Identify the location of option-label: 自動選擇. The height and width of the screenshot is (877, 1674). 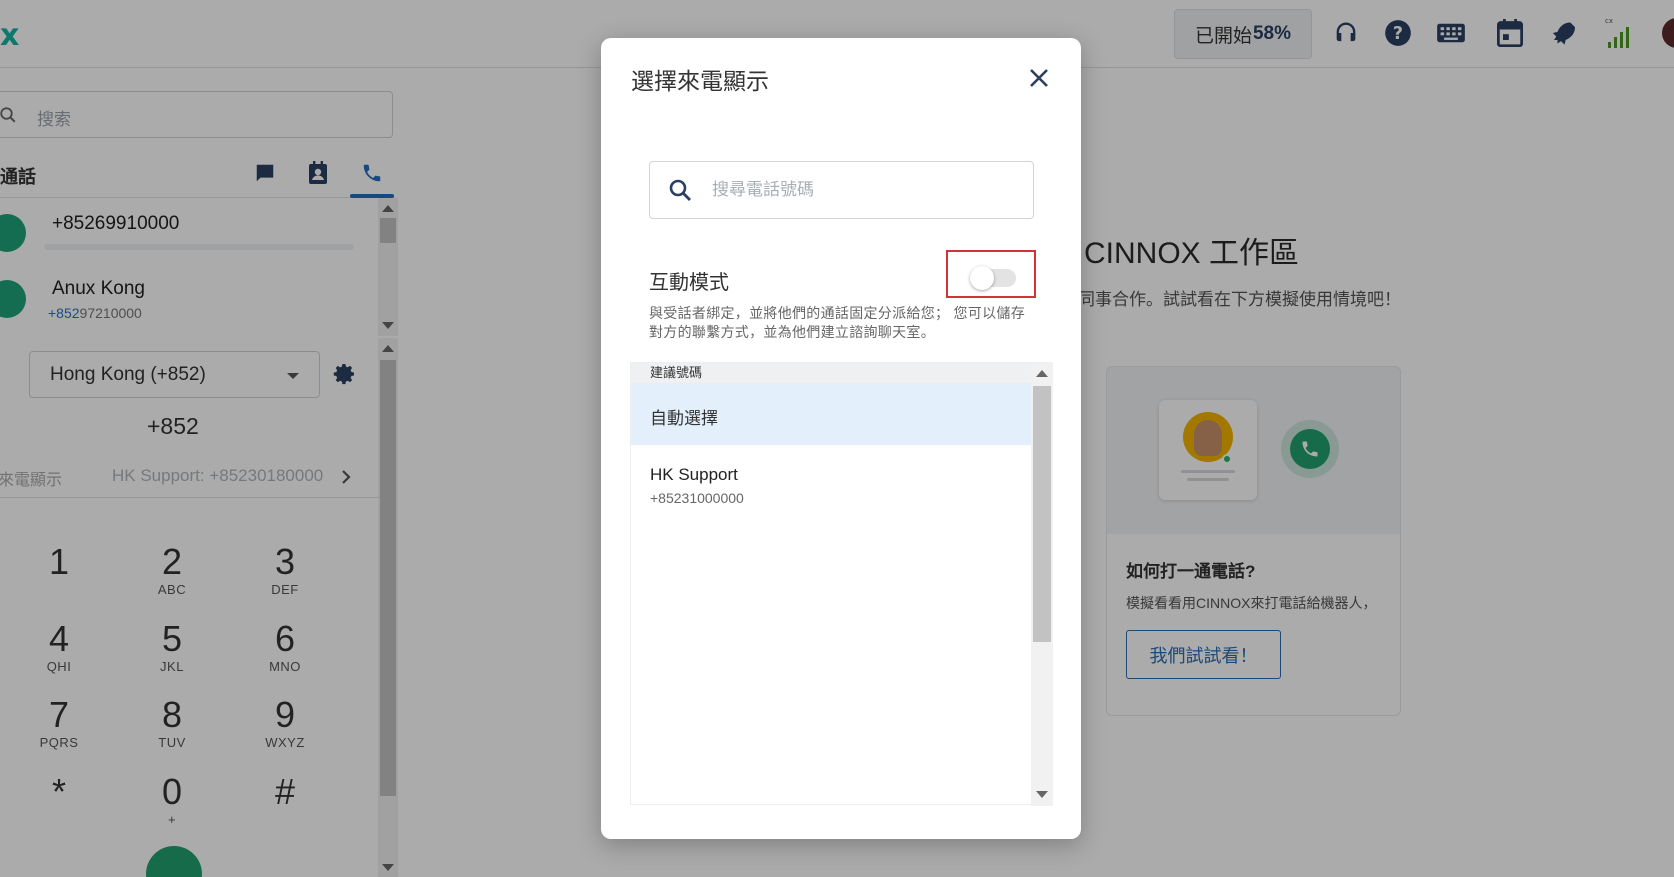
(684, 418).